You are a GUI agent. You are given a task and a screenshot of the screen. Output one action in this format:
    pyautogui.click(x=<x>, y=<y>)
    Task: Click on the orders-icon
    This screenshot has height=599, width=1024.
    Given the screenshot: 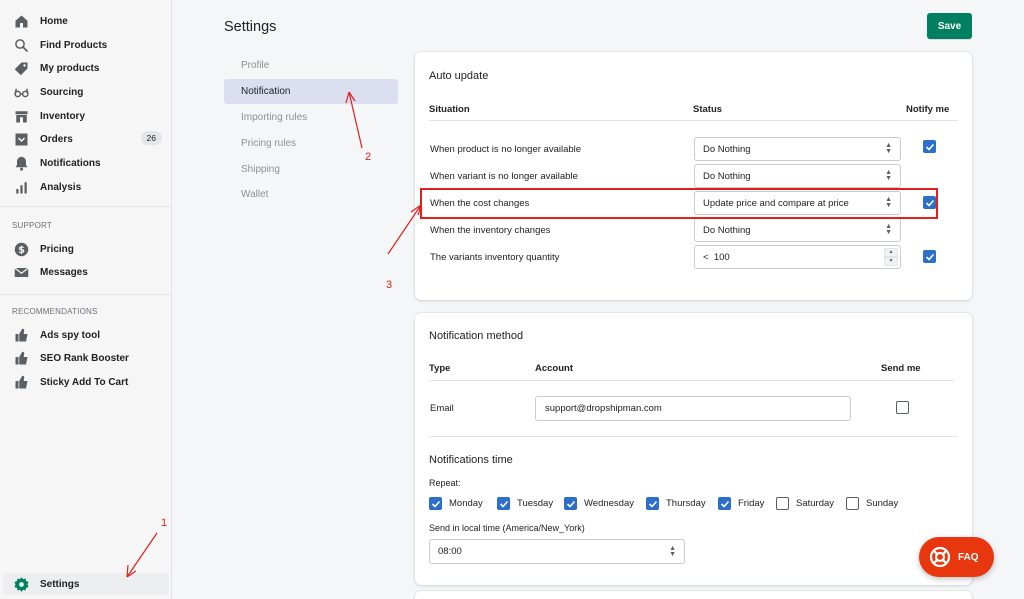 What is the action you would take?
    pyautogui.click(x=21, y=139)
    